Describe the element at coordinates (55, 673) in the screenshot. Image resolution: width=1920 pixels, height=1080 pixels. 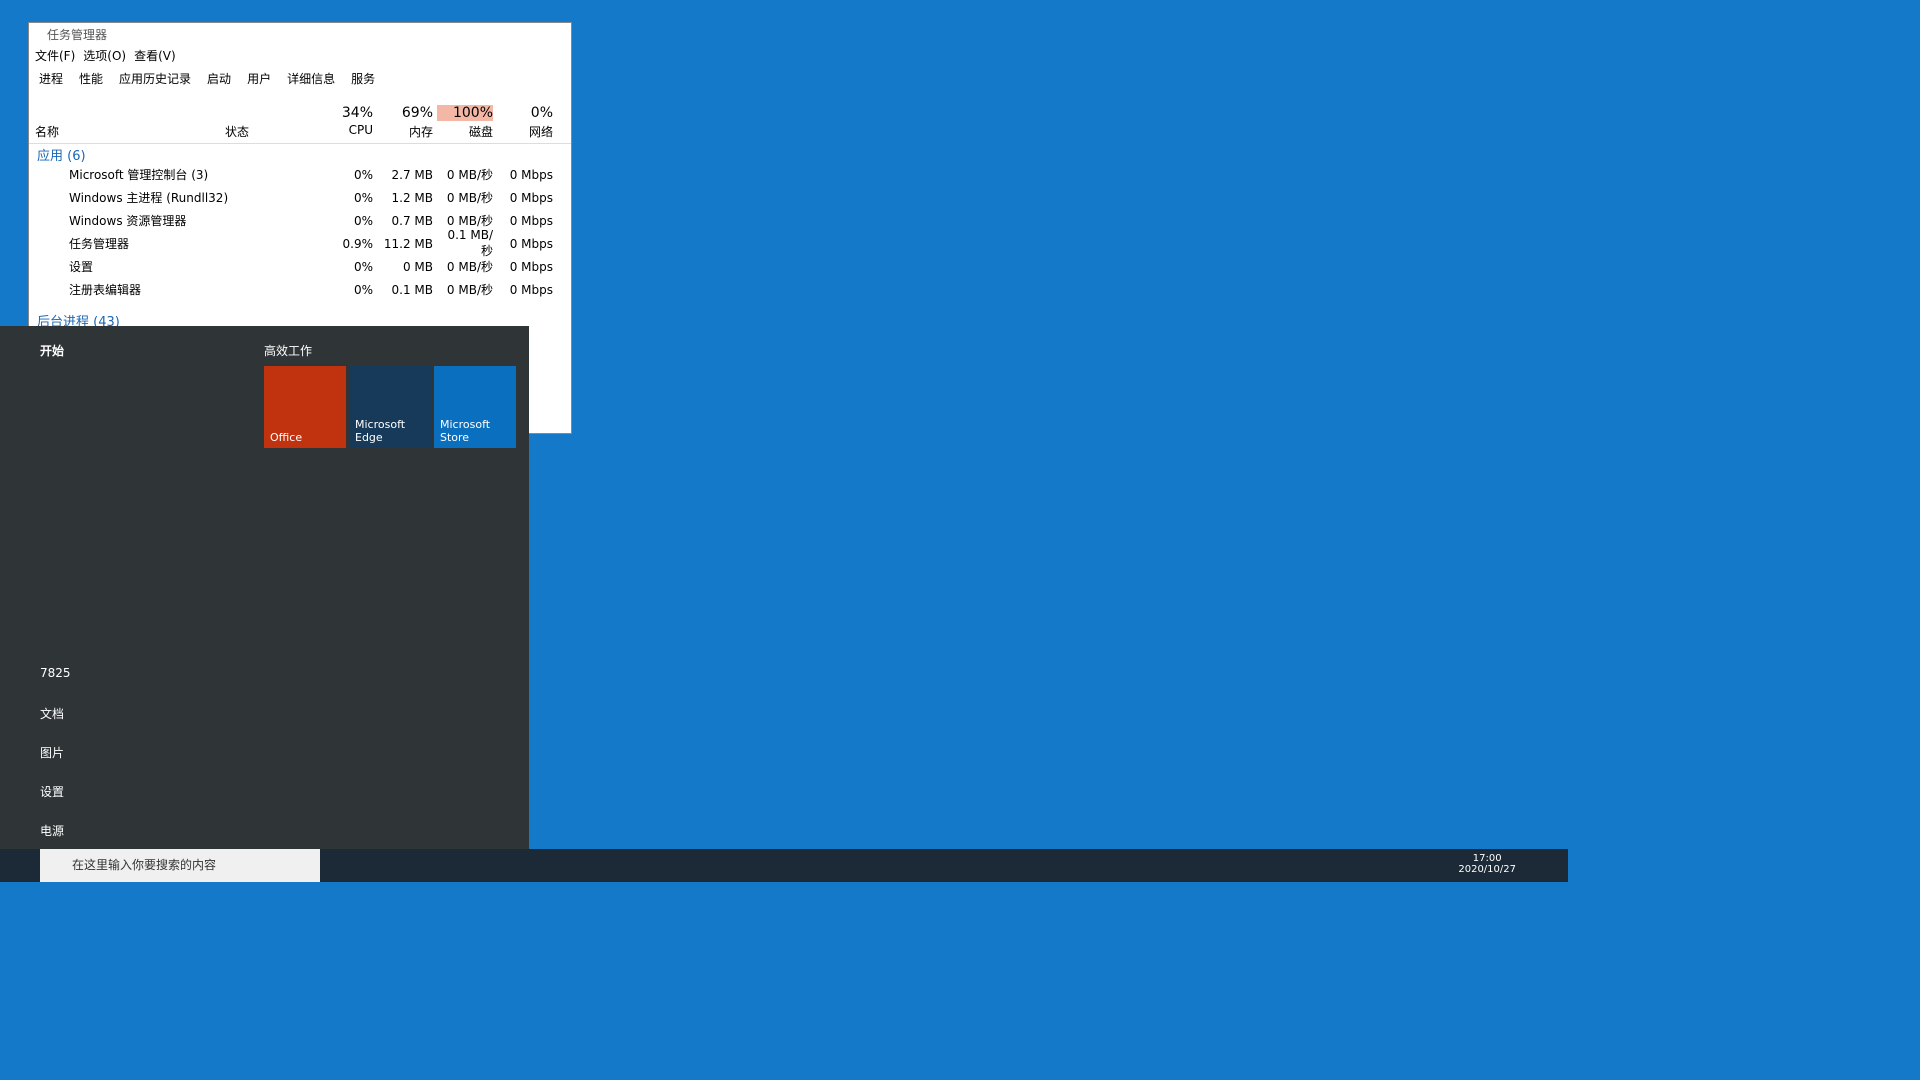
I see `user-account: 7825` at that location.